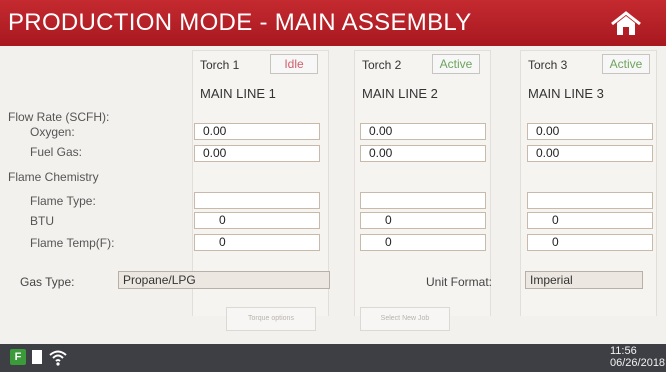  Describe the element at coordinates (423, 200) in the screenshot. I see `torch-2-flame-type-field` at that location.